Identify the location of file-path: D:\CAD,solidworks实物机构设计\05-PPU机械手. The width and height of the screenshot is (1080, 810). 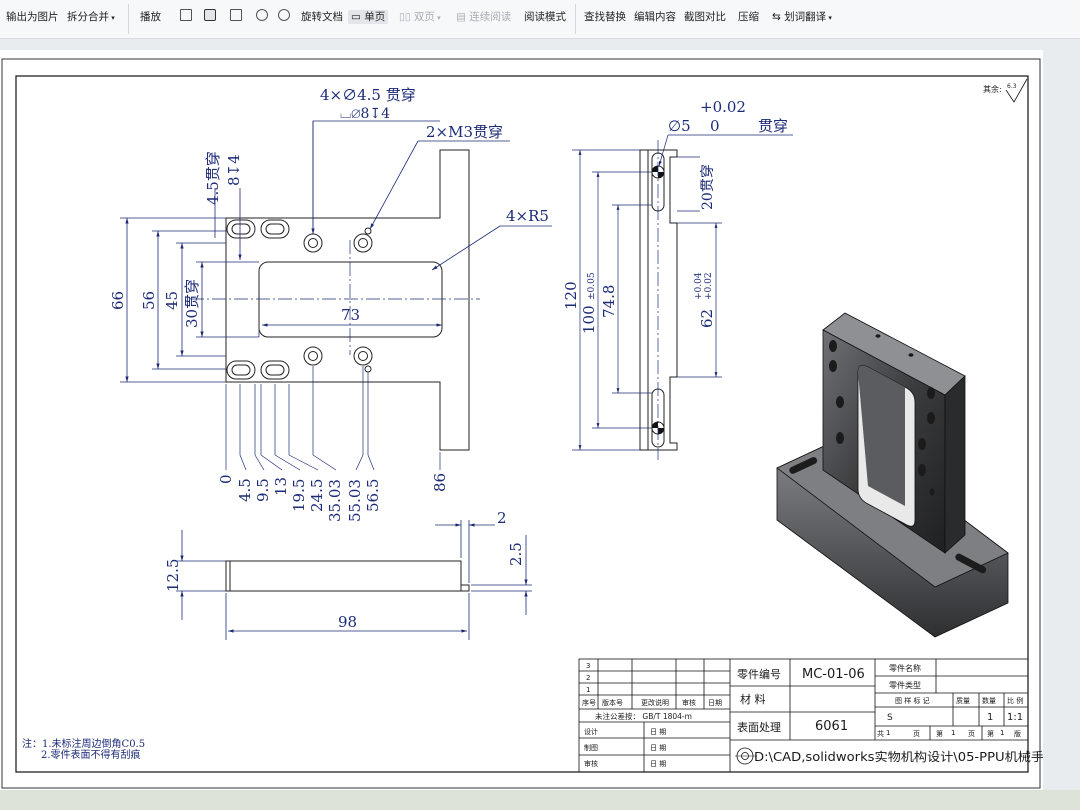
(898, 756).